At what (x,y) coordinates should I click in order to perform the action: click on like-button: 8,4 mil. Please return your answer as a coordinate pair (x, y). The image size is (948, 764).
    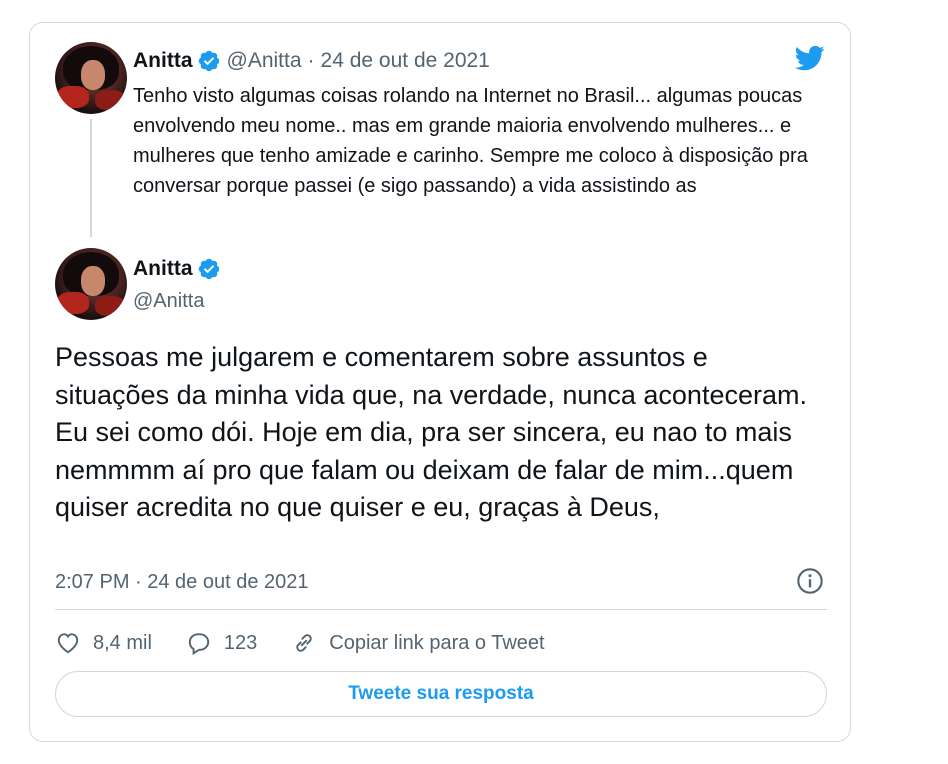
    Looking at the image, I should click on (103, 643).